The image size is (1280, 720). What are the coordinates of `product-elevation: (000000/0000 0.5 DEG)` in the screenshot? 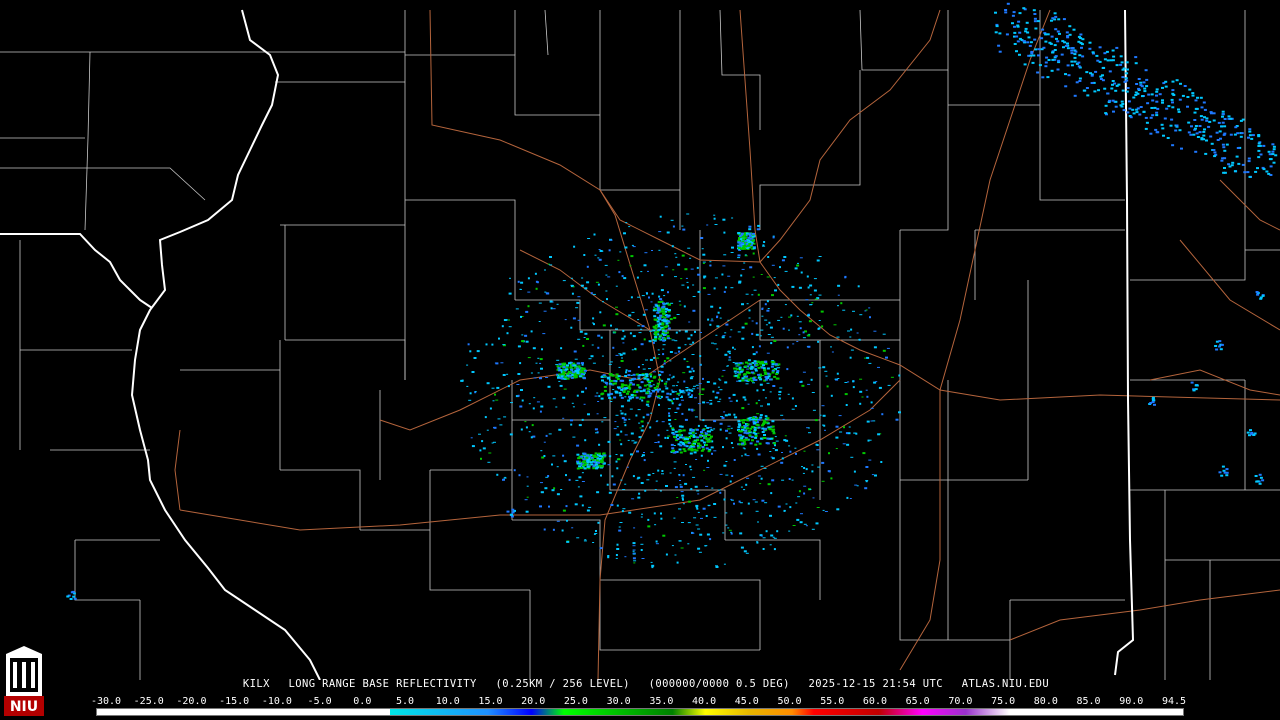 It's located at (719, 684).